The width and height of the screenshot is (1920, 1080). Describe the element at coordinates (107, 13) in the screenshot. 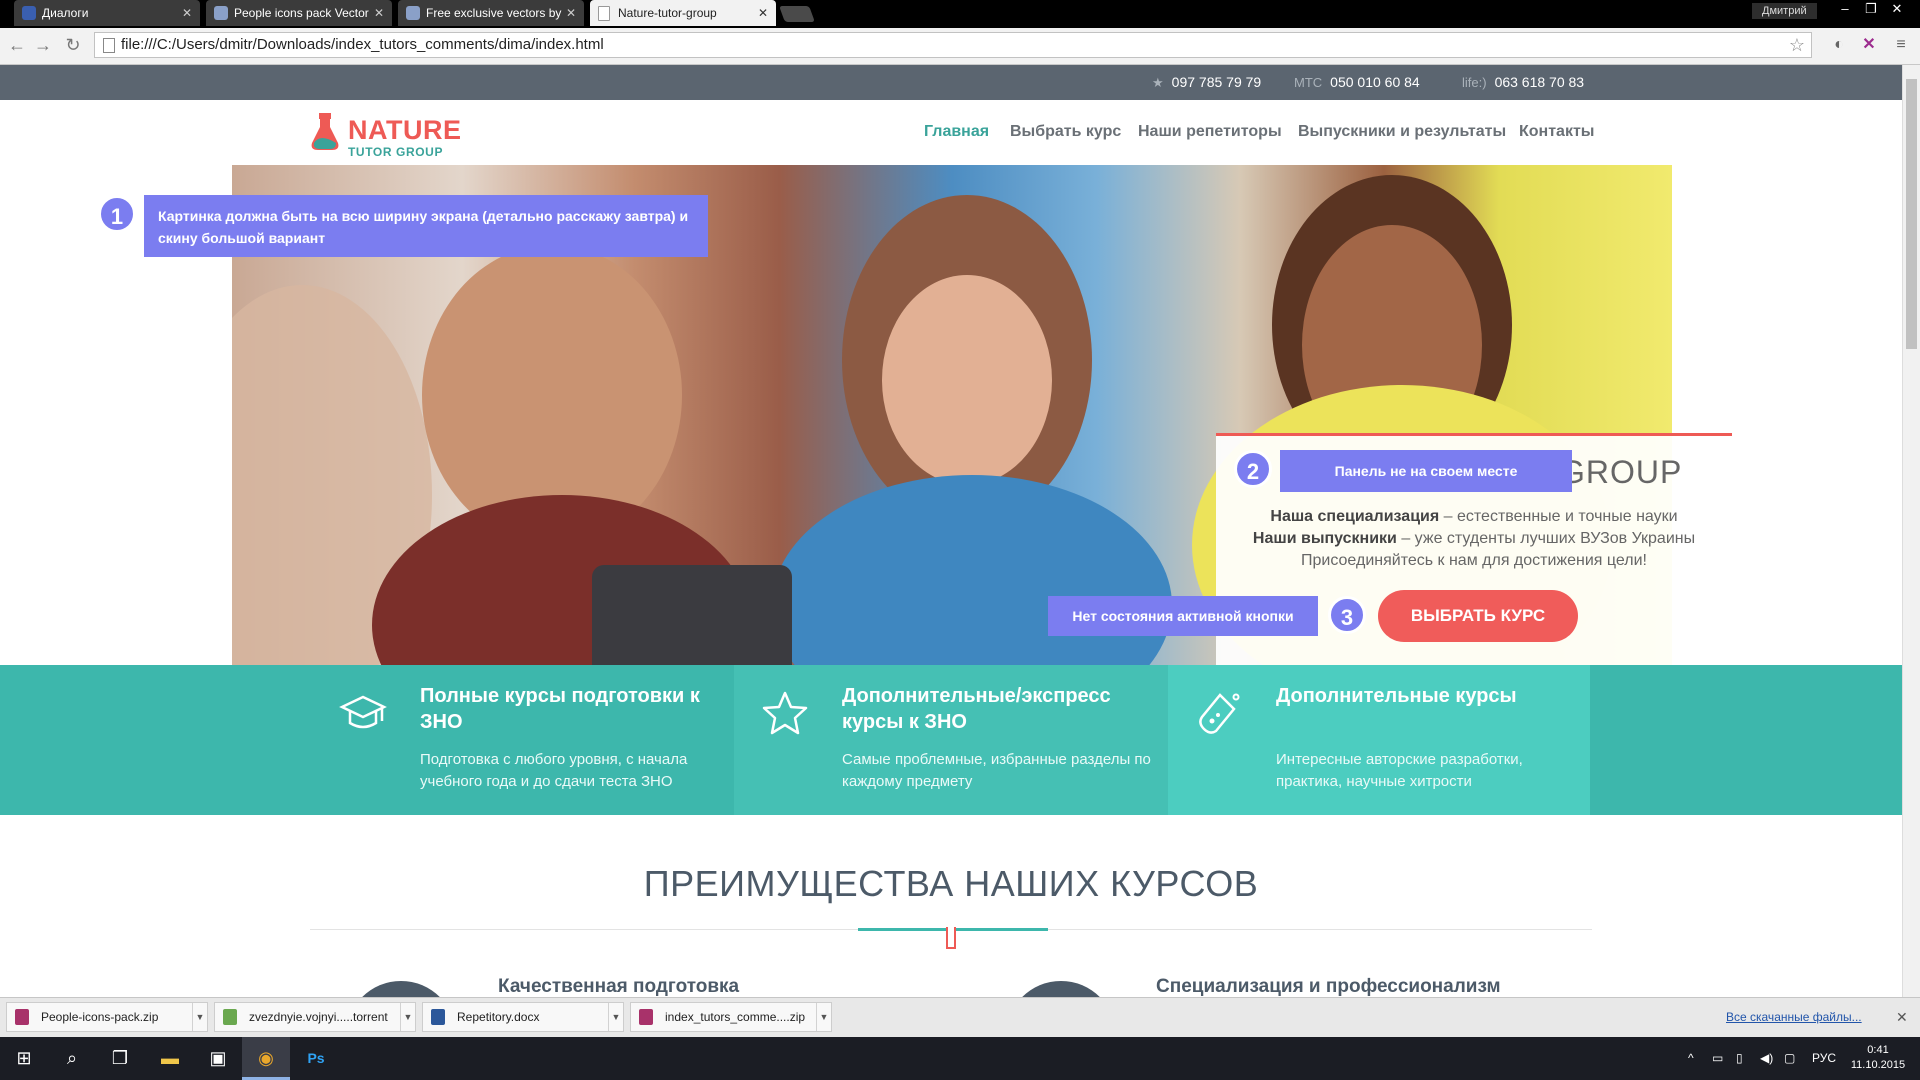

I see `tab-dialogs: Диалоги ✕` at that location.